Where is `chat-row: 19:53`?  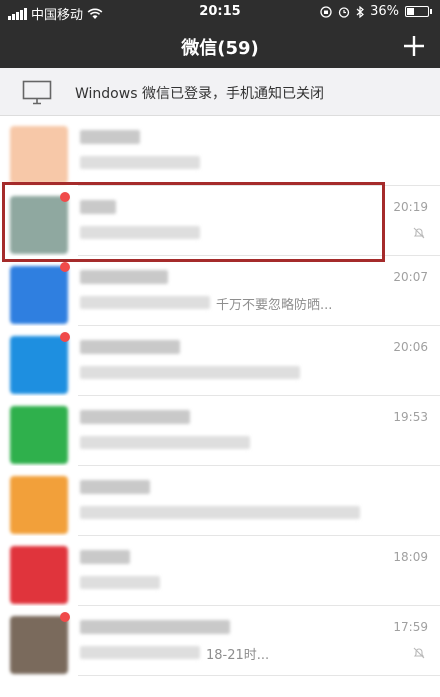
chat-row: 19:53 is located at coordinates (220, 431).